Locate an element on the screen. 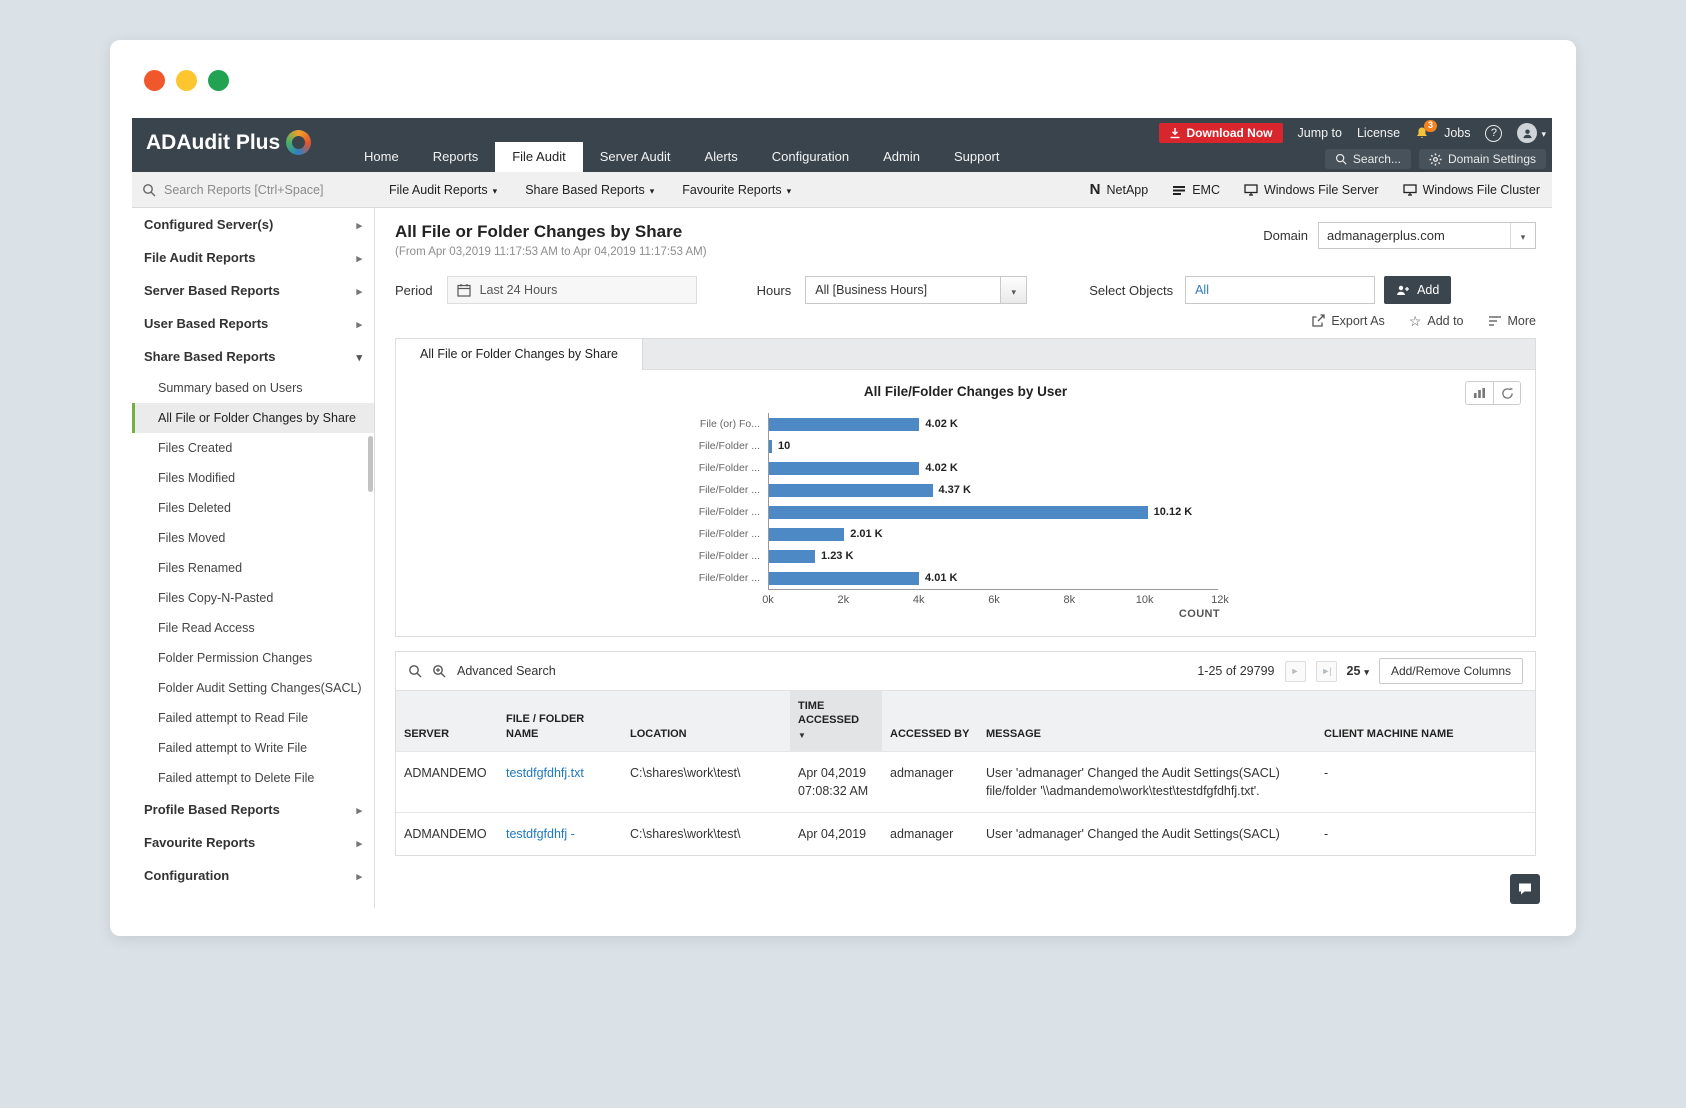  search-icon is located at coordinates (415, 671).